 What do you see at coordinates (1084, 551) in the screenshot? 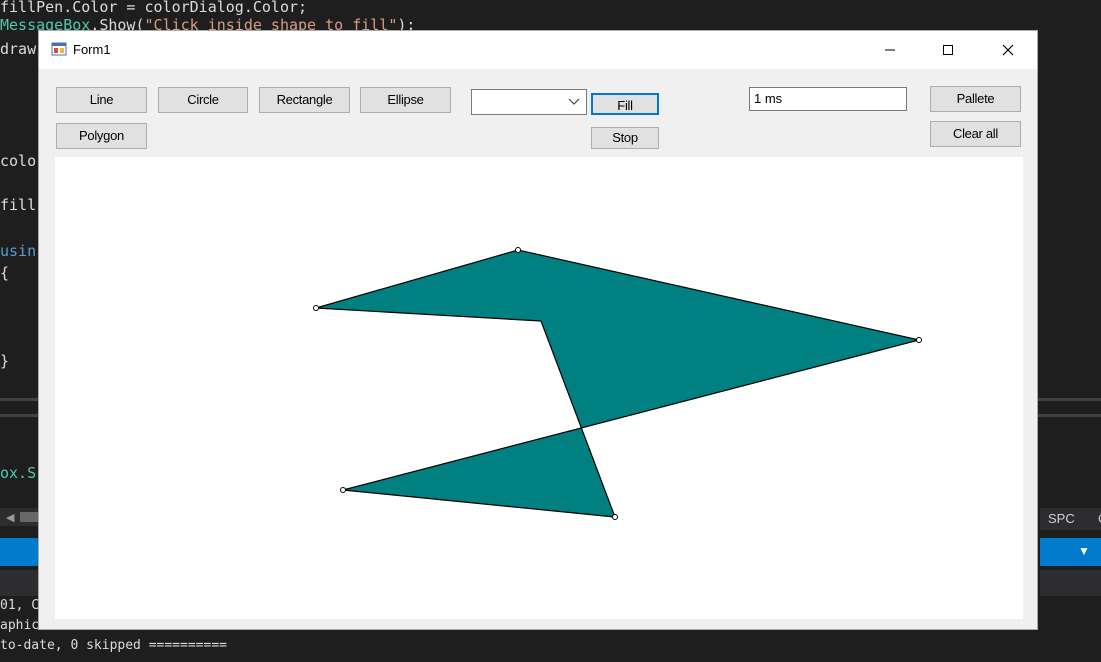
I see `dropdown-arrow-icon: ▼` at bounding box center [1084, 551].